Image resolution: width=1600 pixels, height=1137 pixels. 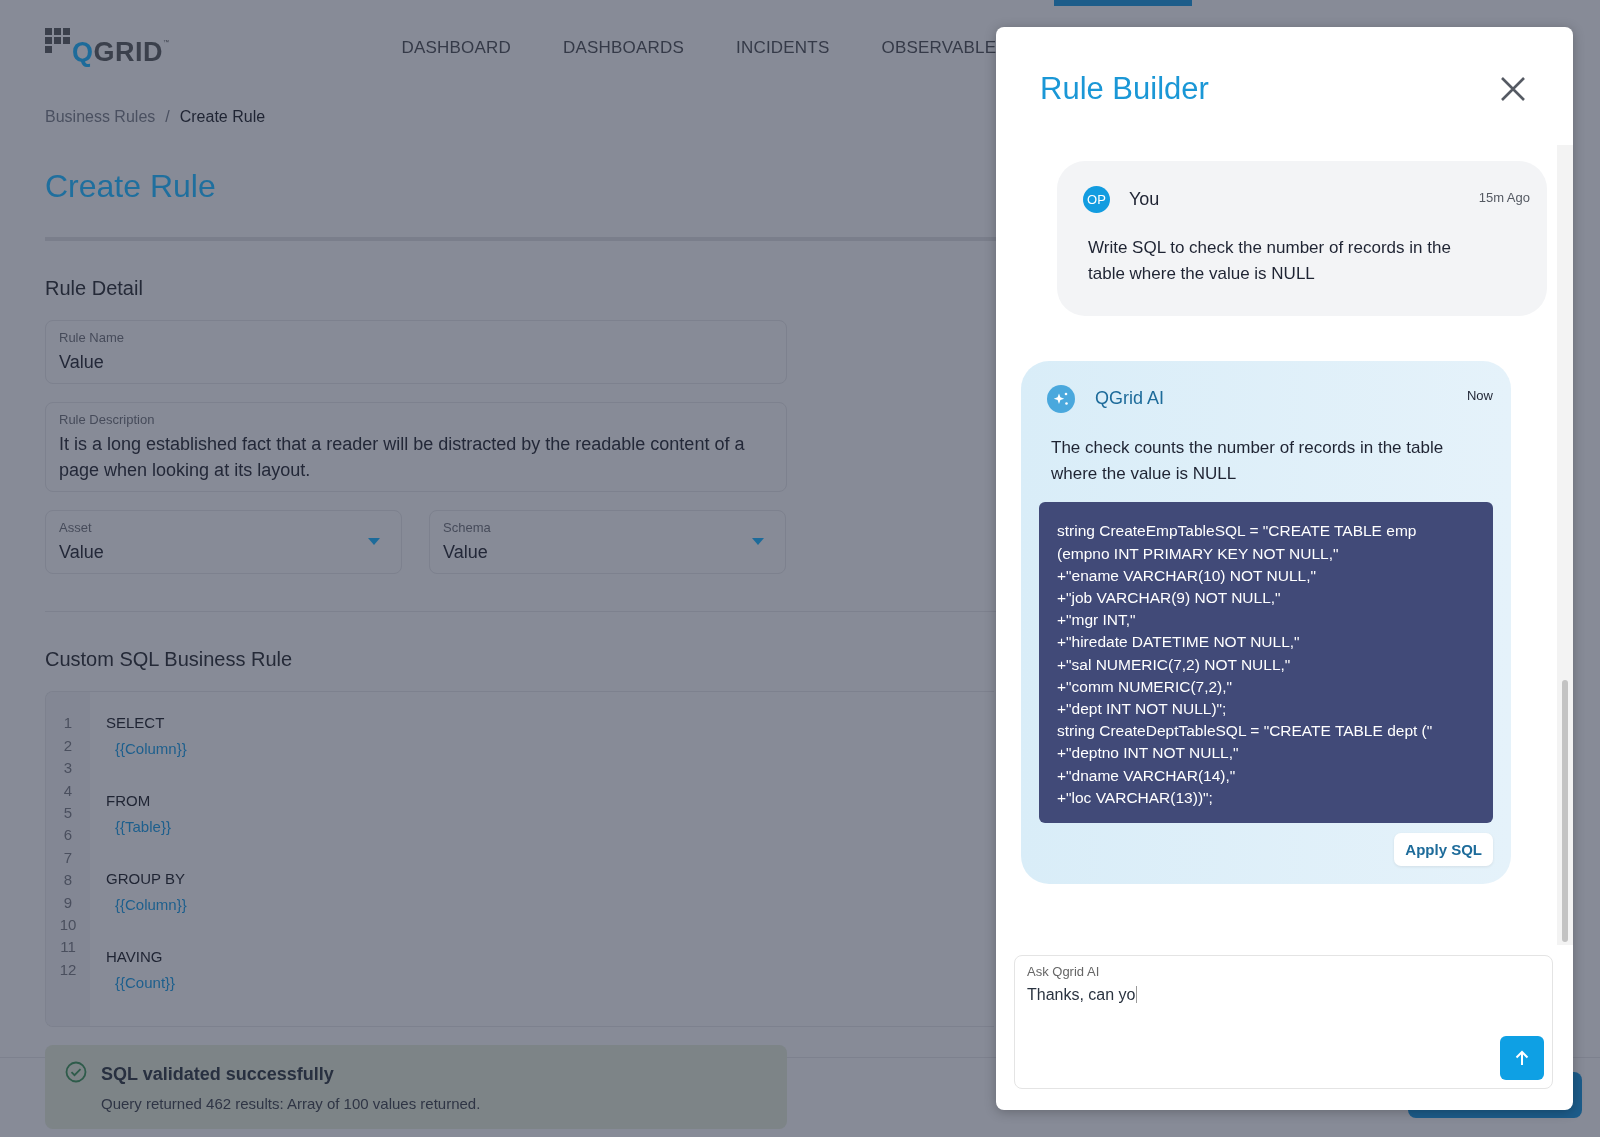 What do you see at coordinates (1169, 598) in the screenshot?
I see `code-line: +"job VARCHAR(9) NOT NULL,"` at bounding box center [1169, 598].